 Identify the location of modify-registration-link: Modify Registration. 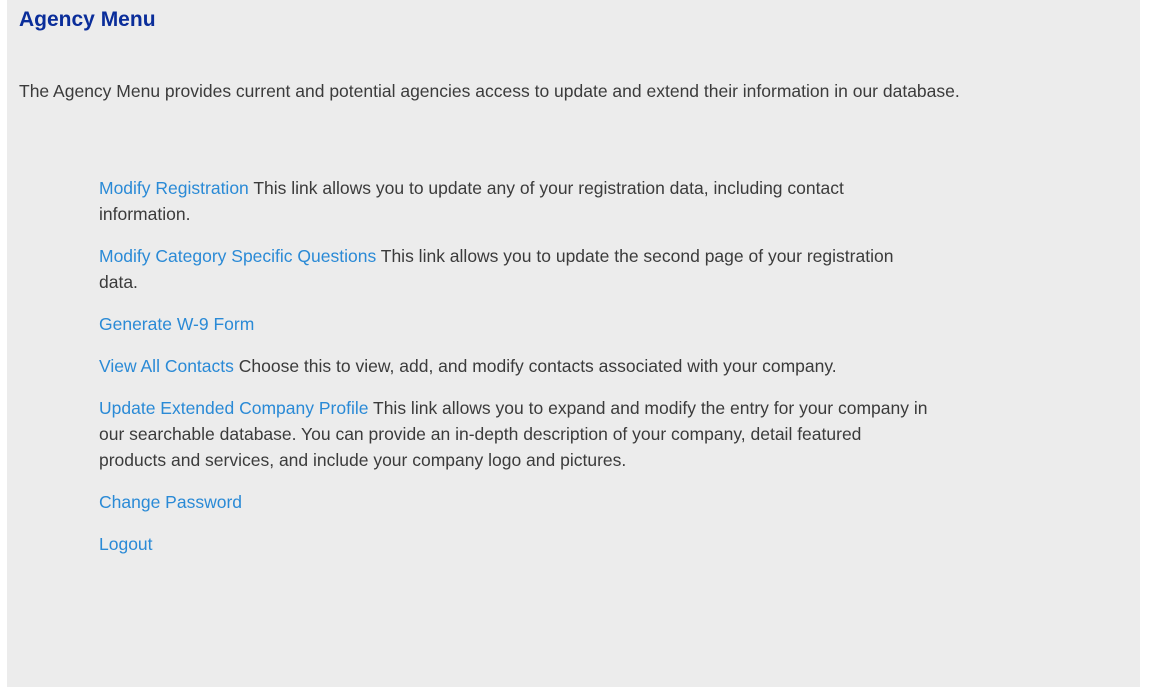
(174, 188).